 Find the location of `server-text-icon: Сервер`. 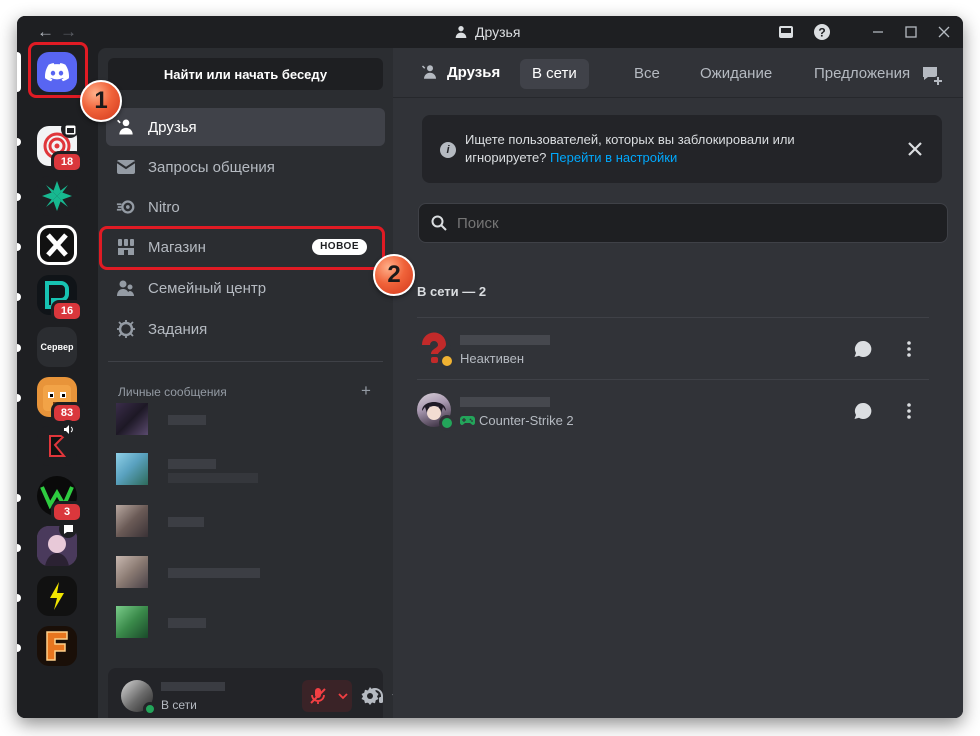

server-text-icon: Сервер is located at coordinates (57, 347).